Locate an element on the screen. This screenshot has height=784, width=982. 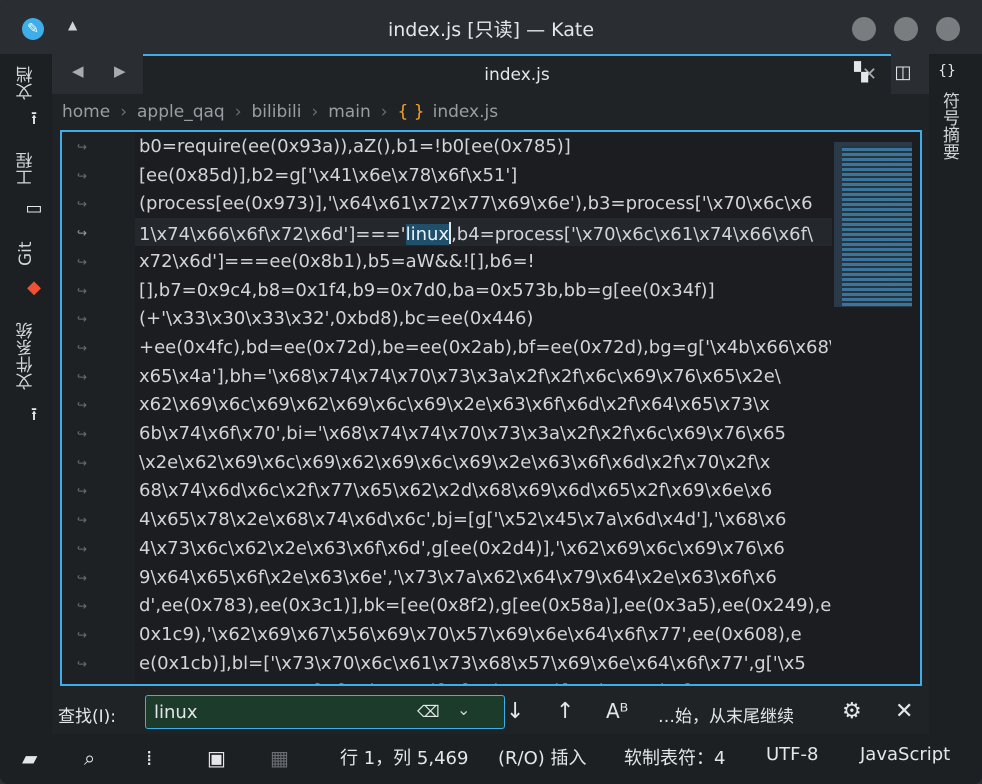
breadcrumb-item: apple_qaq is located at coordinates (181, 112).